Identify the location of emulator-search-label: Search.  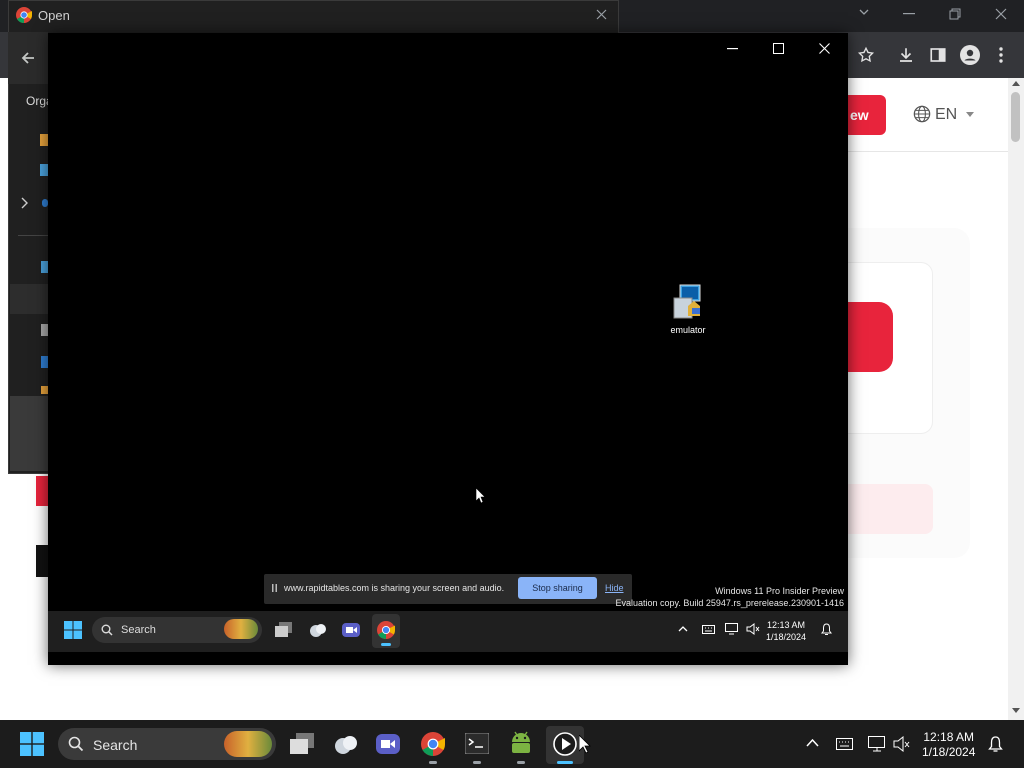
(138, 630).